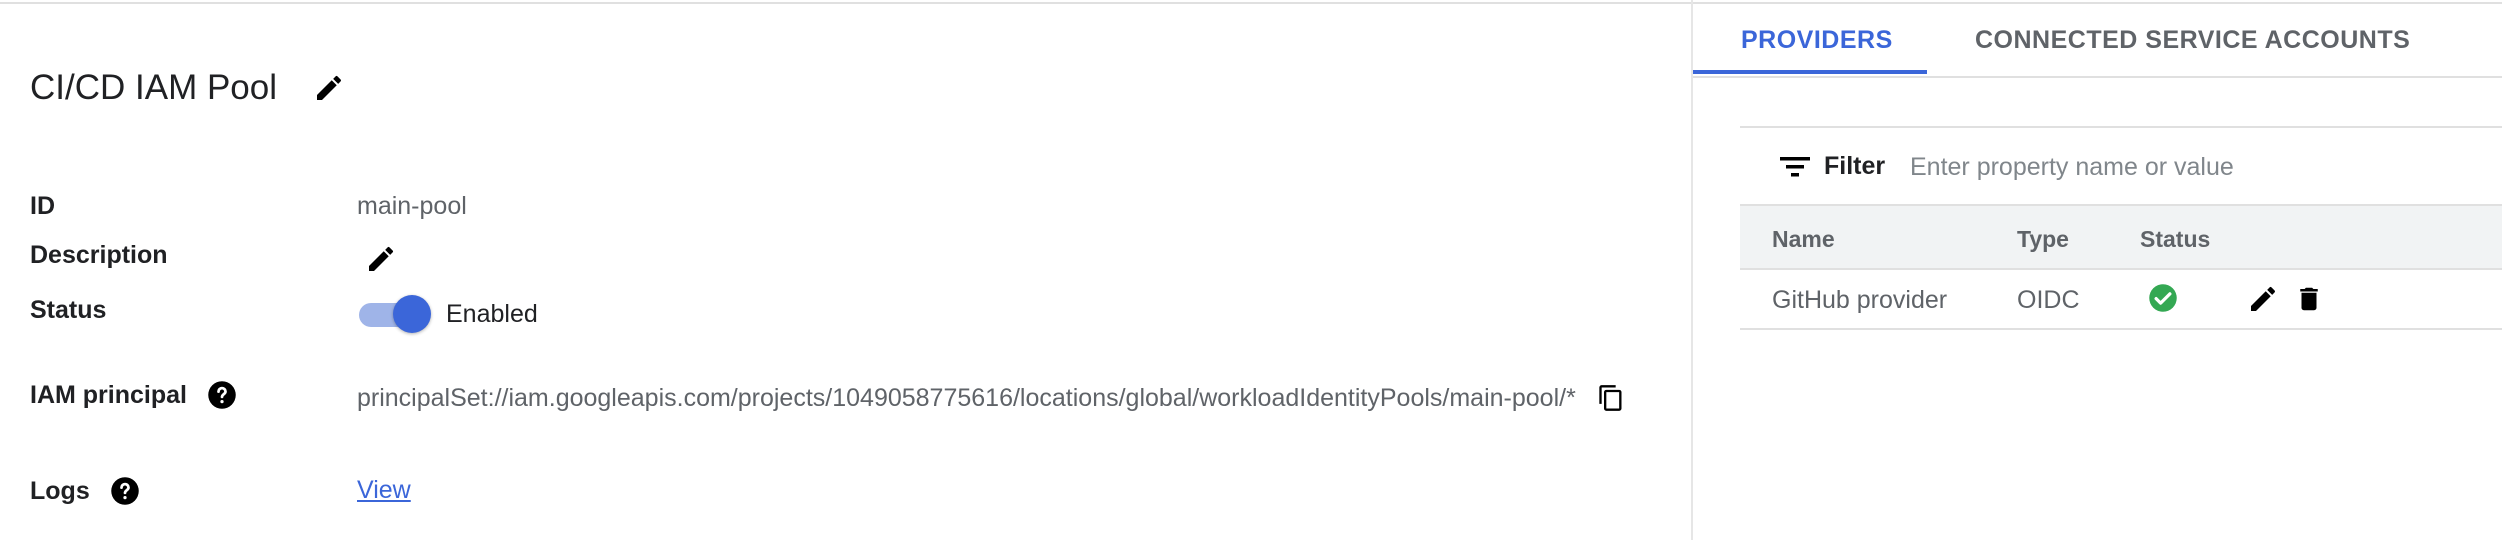 This screenshot has width=2502, height=540. Describe the element at coordinates (60, 490) in the screenshot. I see `logs-label: Logs` at that location.